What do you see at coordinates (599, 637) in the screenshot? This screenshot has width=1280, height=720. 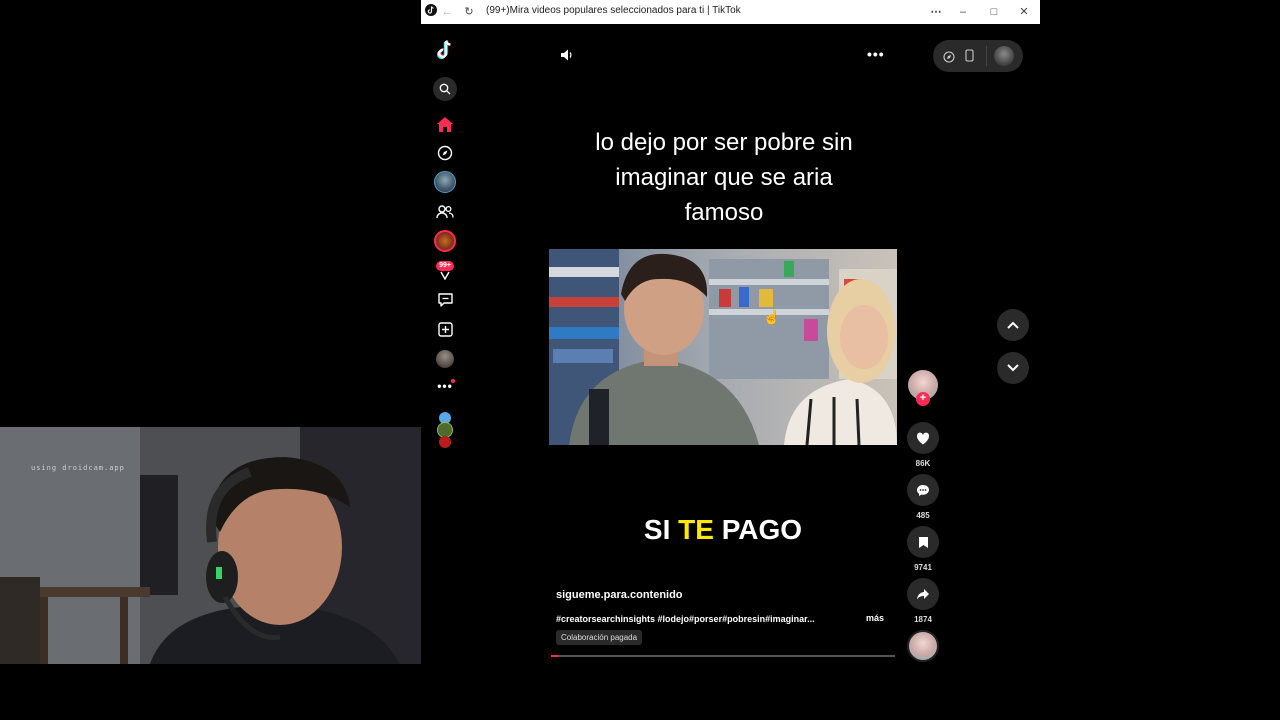 I see `paid-collaboration-tag: Colaboración pagada` at bounding box center [599, 637].